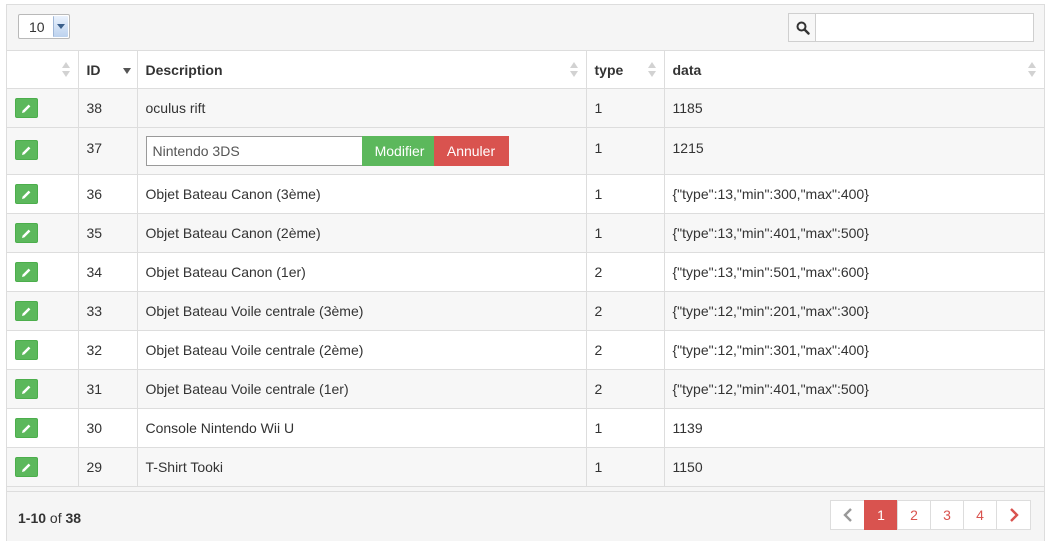 This screenshot has height=545, width=1054. Describe the element at coordinates (43, 69) in the screenshot. I see `column-header-actions` at that location.